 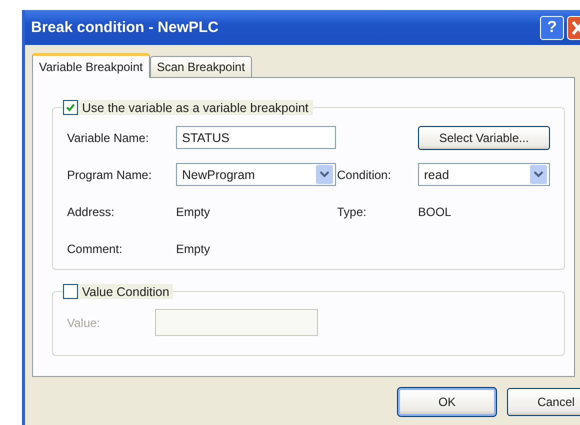 What do you see at coordinates (543, 402) in the screenshot?
I see `dialog-button: Cancel` at bounding box center [543, 402].